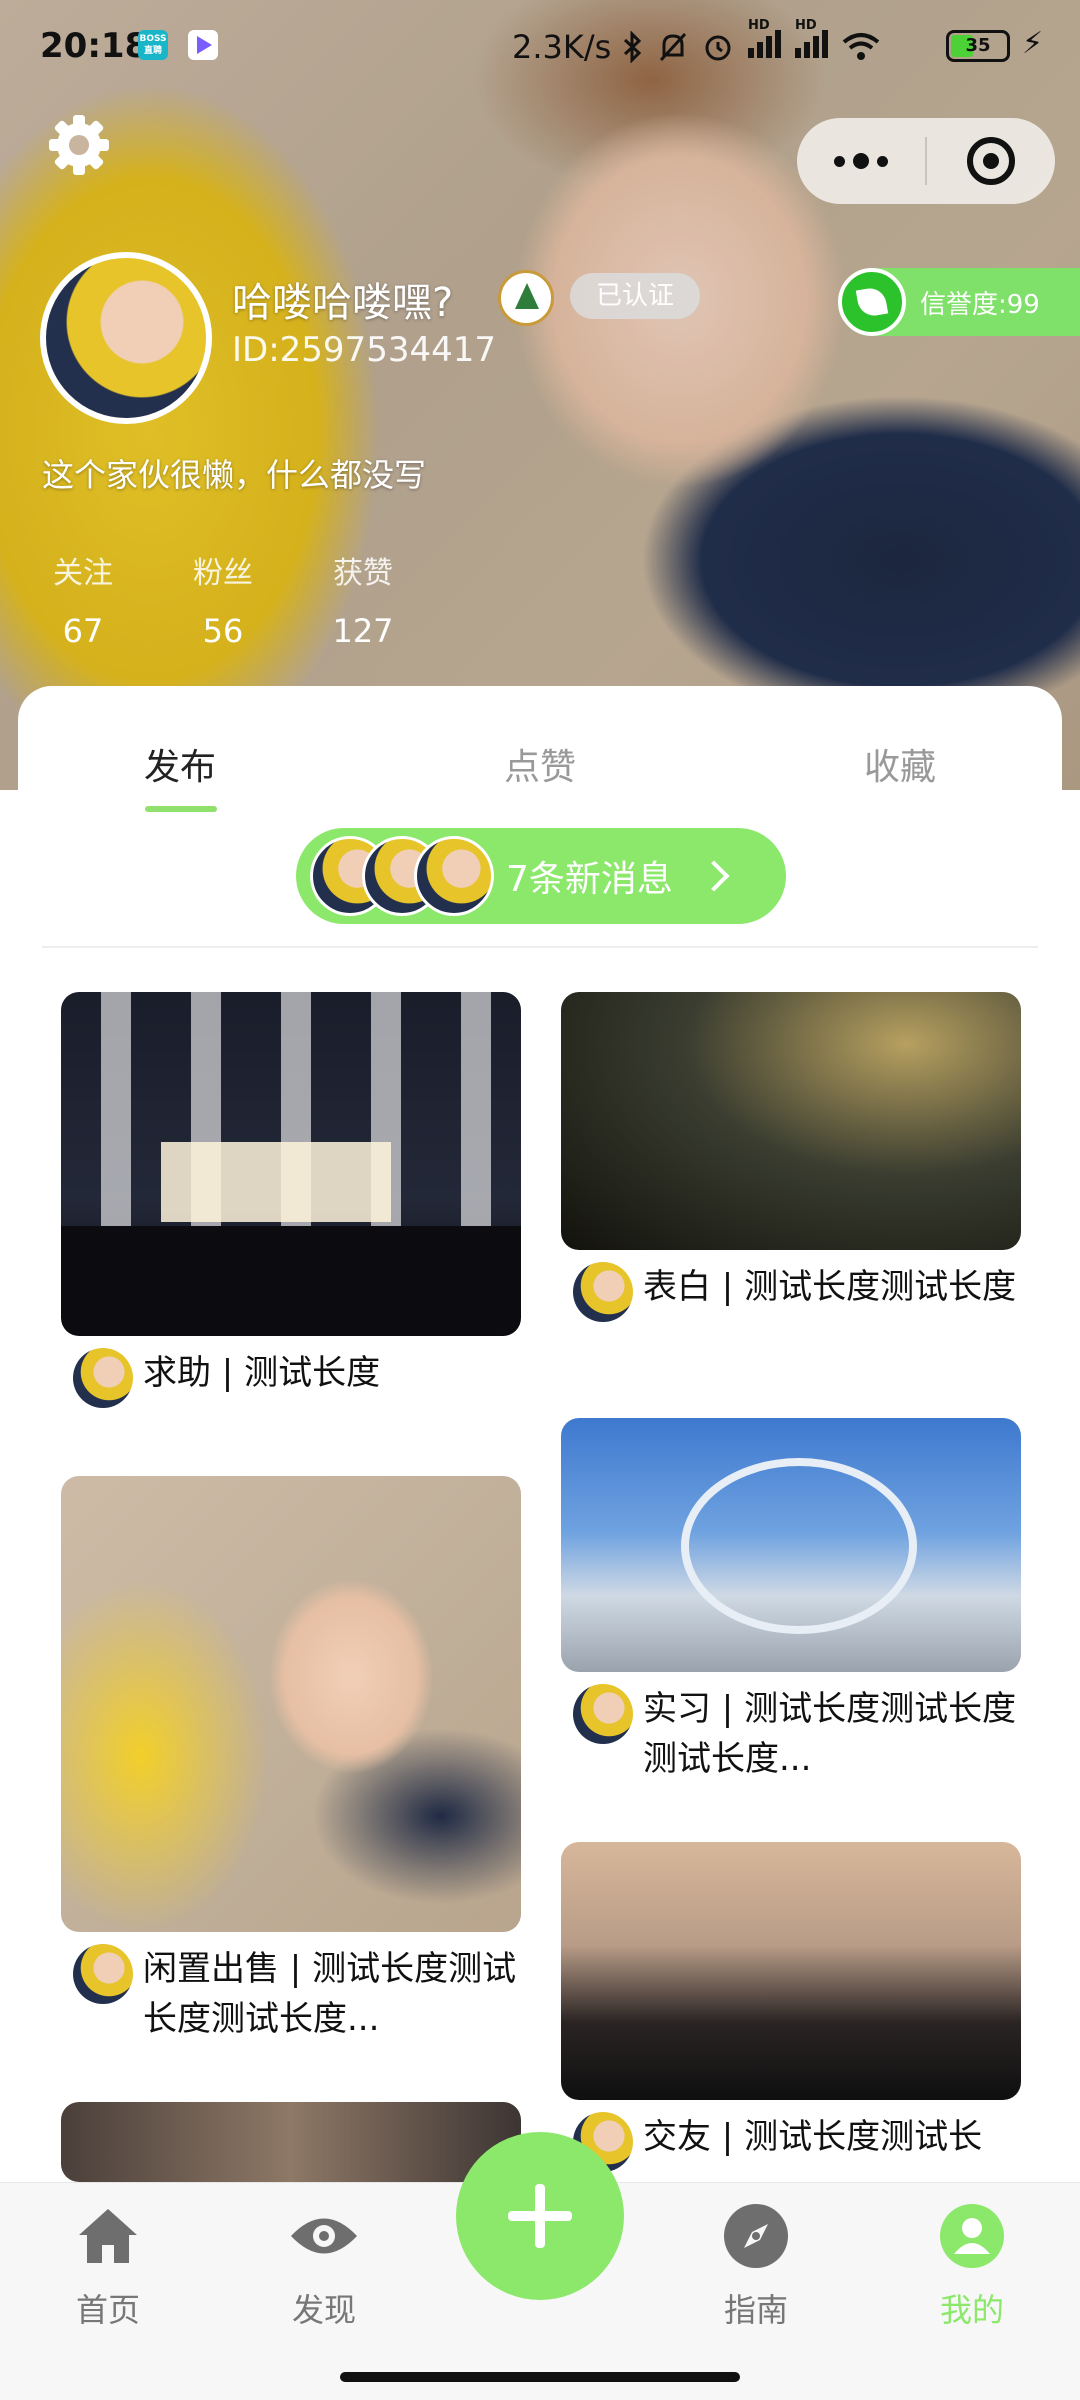  Describe the element at coordinates (234, 475) in the screenshot. I see `profile-bio: 这个家伙很懒，什么都没写` at that location.